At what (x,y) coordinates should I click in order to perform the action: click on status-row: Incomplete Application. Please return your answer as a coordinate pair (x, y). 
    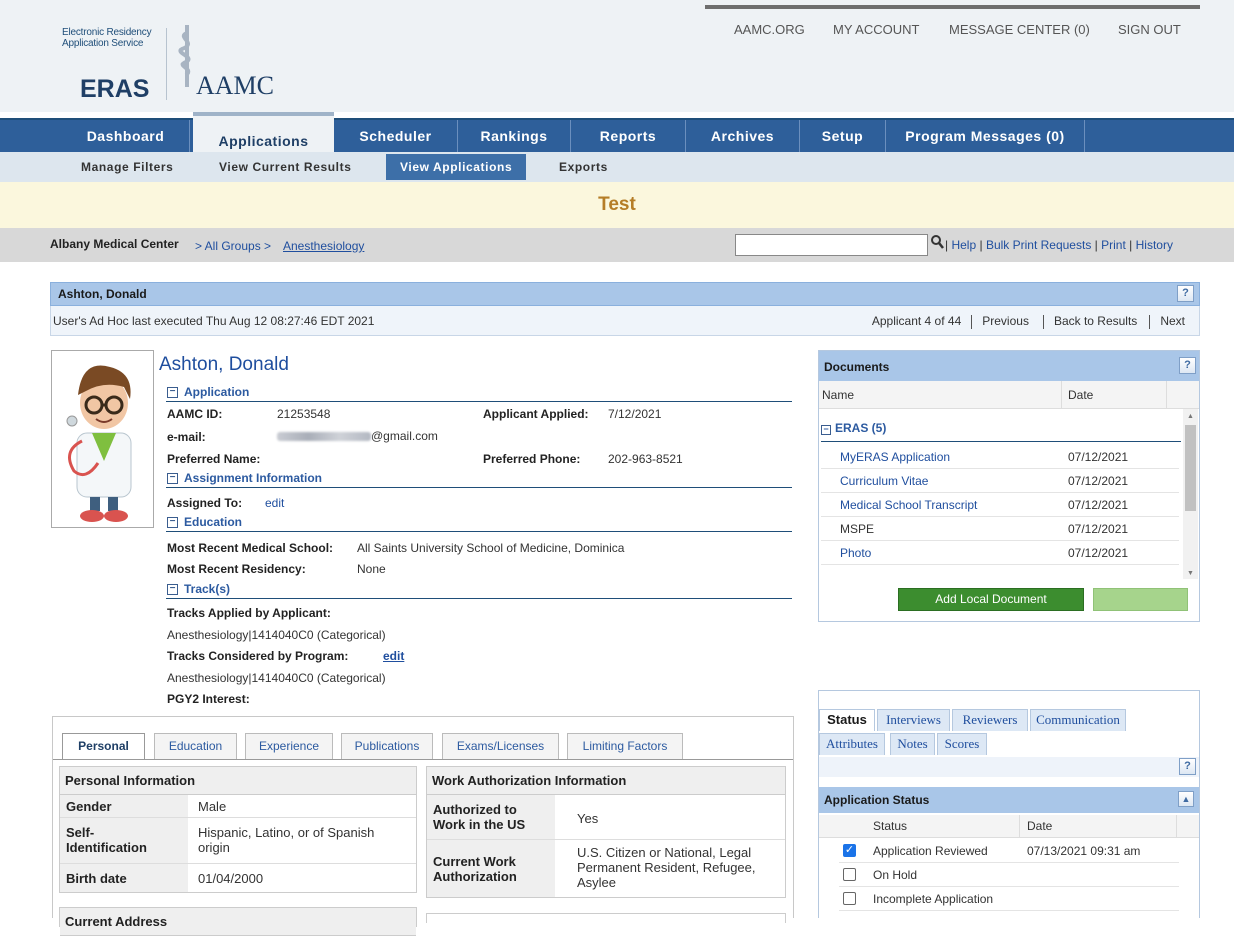
    Looking at the image, I should click on (1009, 899).